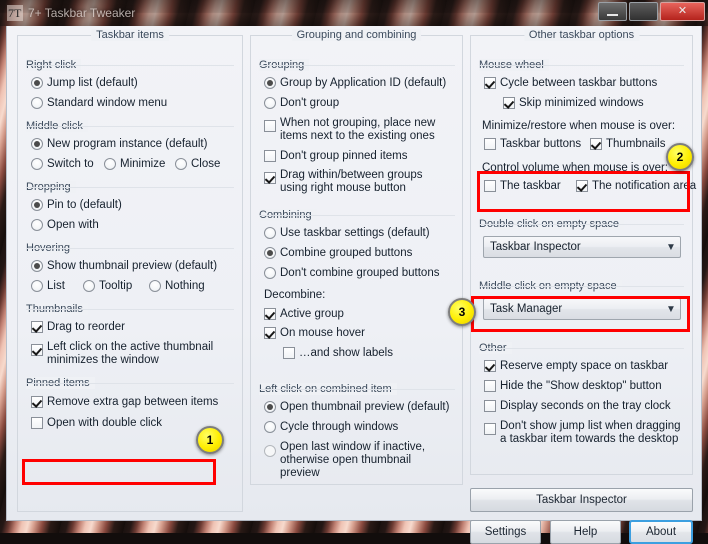  Describe the element at coordinates (105, 423) in the screenshot. I see `checkbox-label: Open with double click` at that location.